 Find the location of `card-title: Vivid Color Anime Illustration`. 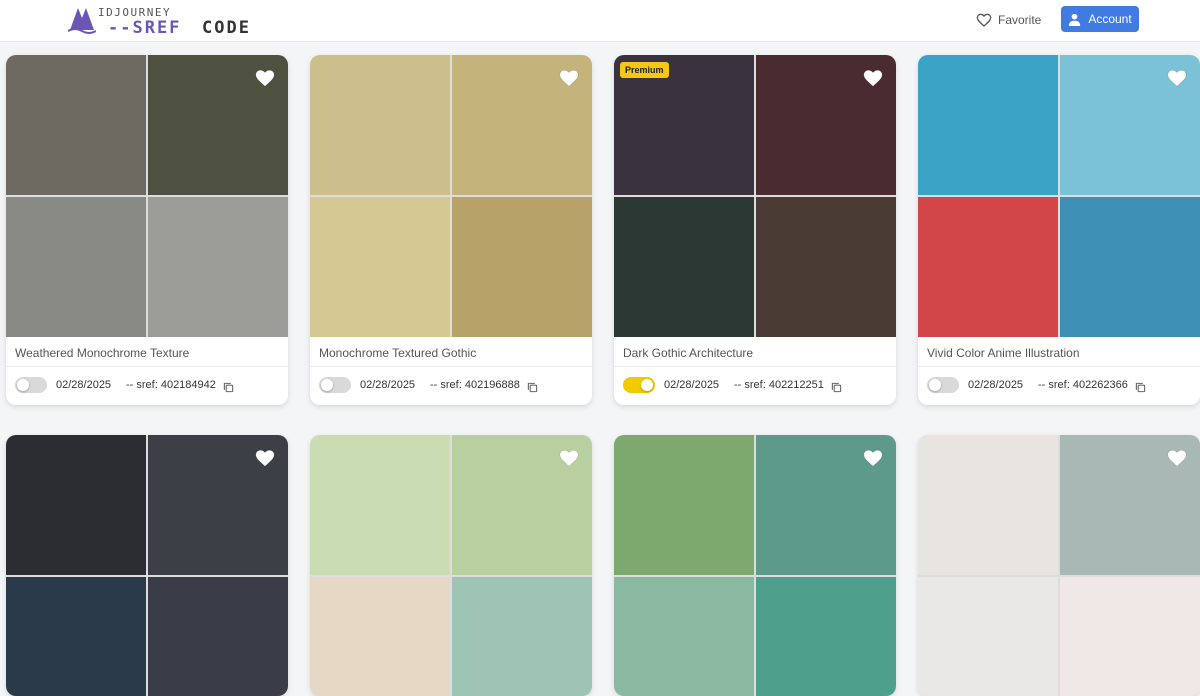

card-title: Vivid Color Anime Illustration is located at coordinates (1003, 353).